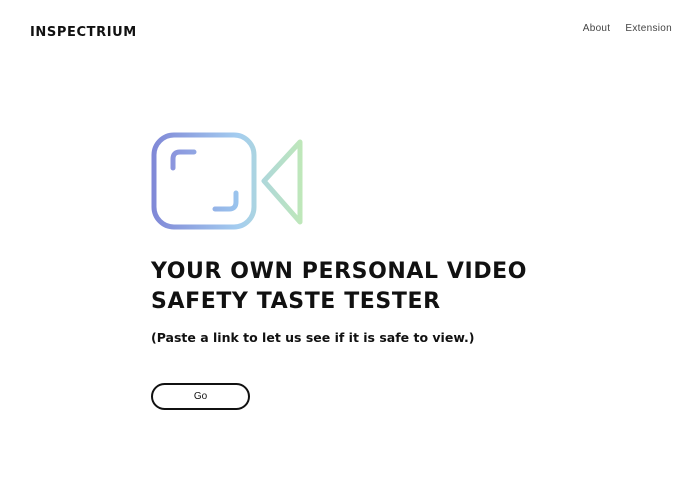 Image resolution: width=695 pixels, height=494 pixels. What do you see at coordinates (83, 32) in the screenshot?
I see `logo: INSPECTRIUM` at bounding box center [83, 32].